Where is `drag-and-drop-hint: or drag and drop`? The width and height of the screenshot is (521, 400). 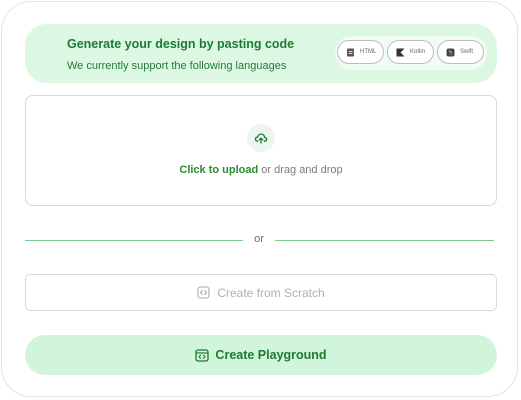
drag-and-drop-hint: or drag and drop is located at coordinates (302, 170).